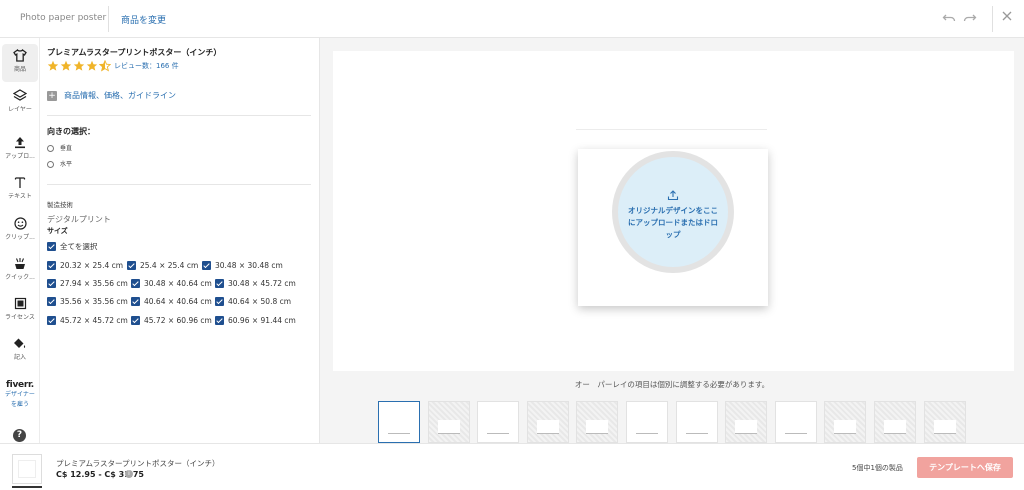 Image resolution: width=1024 pixels, height=490 pixels. Describe the element at coordinates (27, 469) in the screenshot. I see `product-thumbnail` at that location.